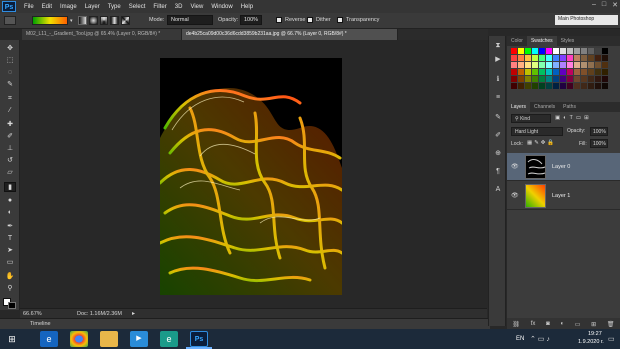 The image size is (620, 349). What do you see at coordinates (10, 239) in the screenshot?
I see `type-icon: T` at bounding box center [10, 239].